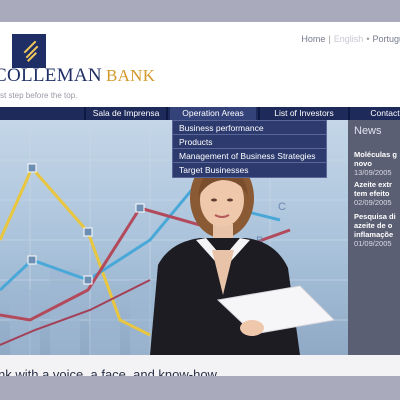 The width and height of the screenshot is (400, 400). Describe the element at coordinates (373, 202) in the screenshot. I see `news-item-date: 02/09/2005` at that location.